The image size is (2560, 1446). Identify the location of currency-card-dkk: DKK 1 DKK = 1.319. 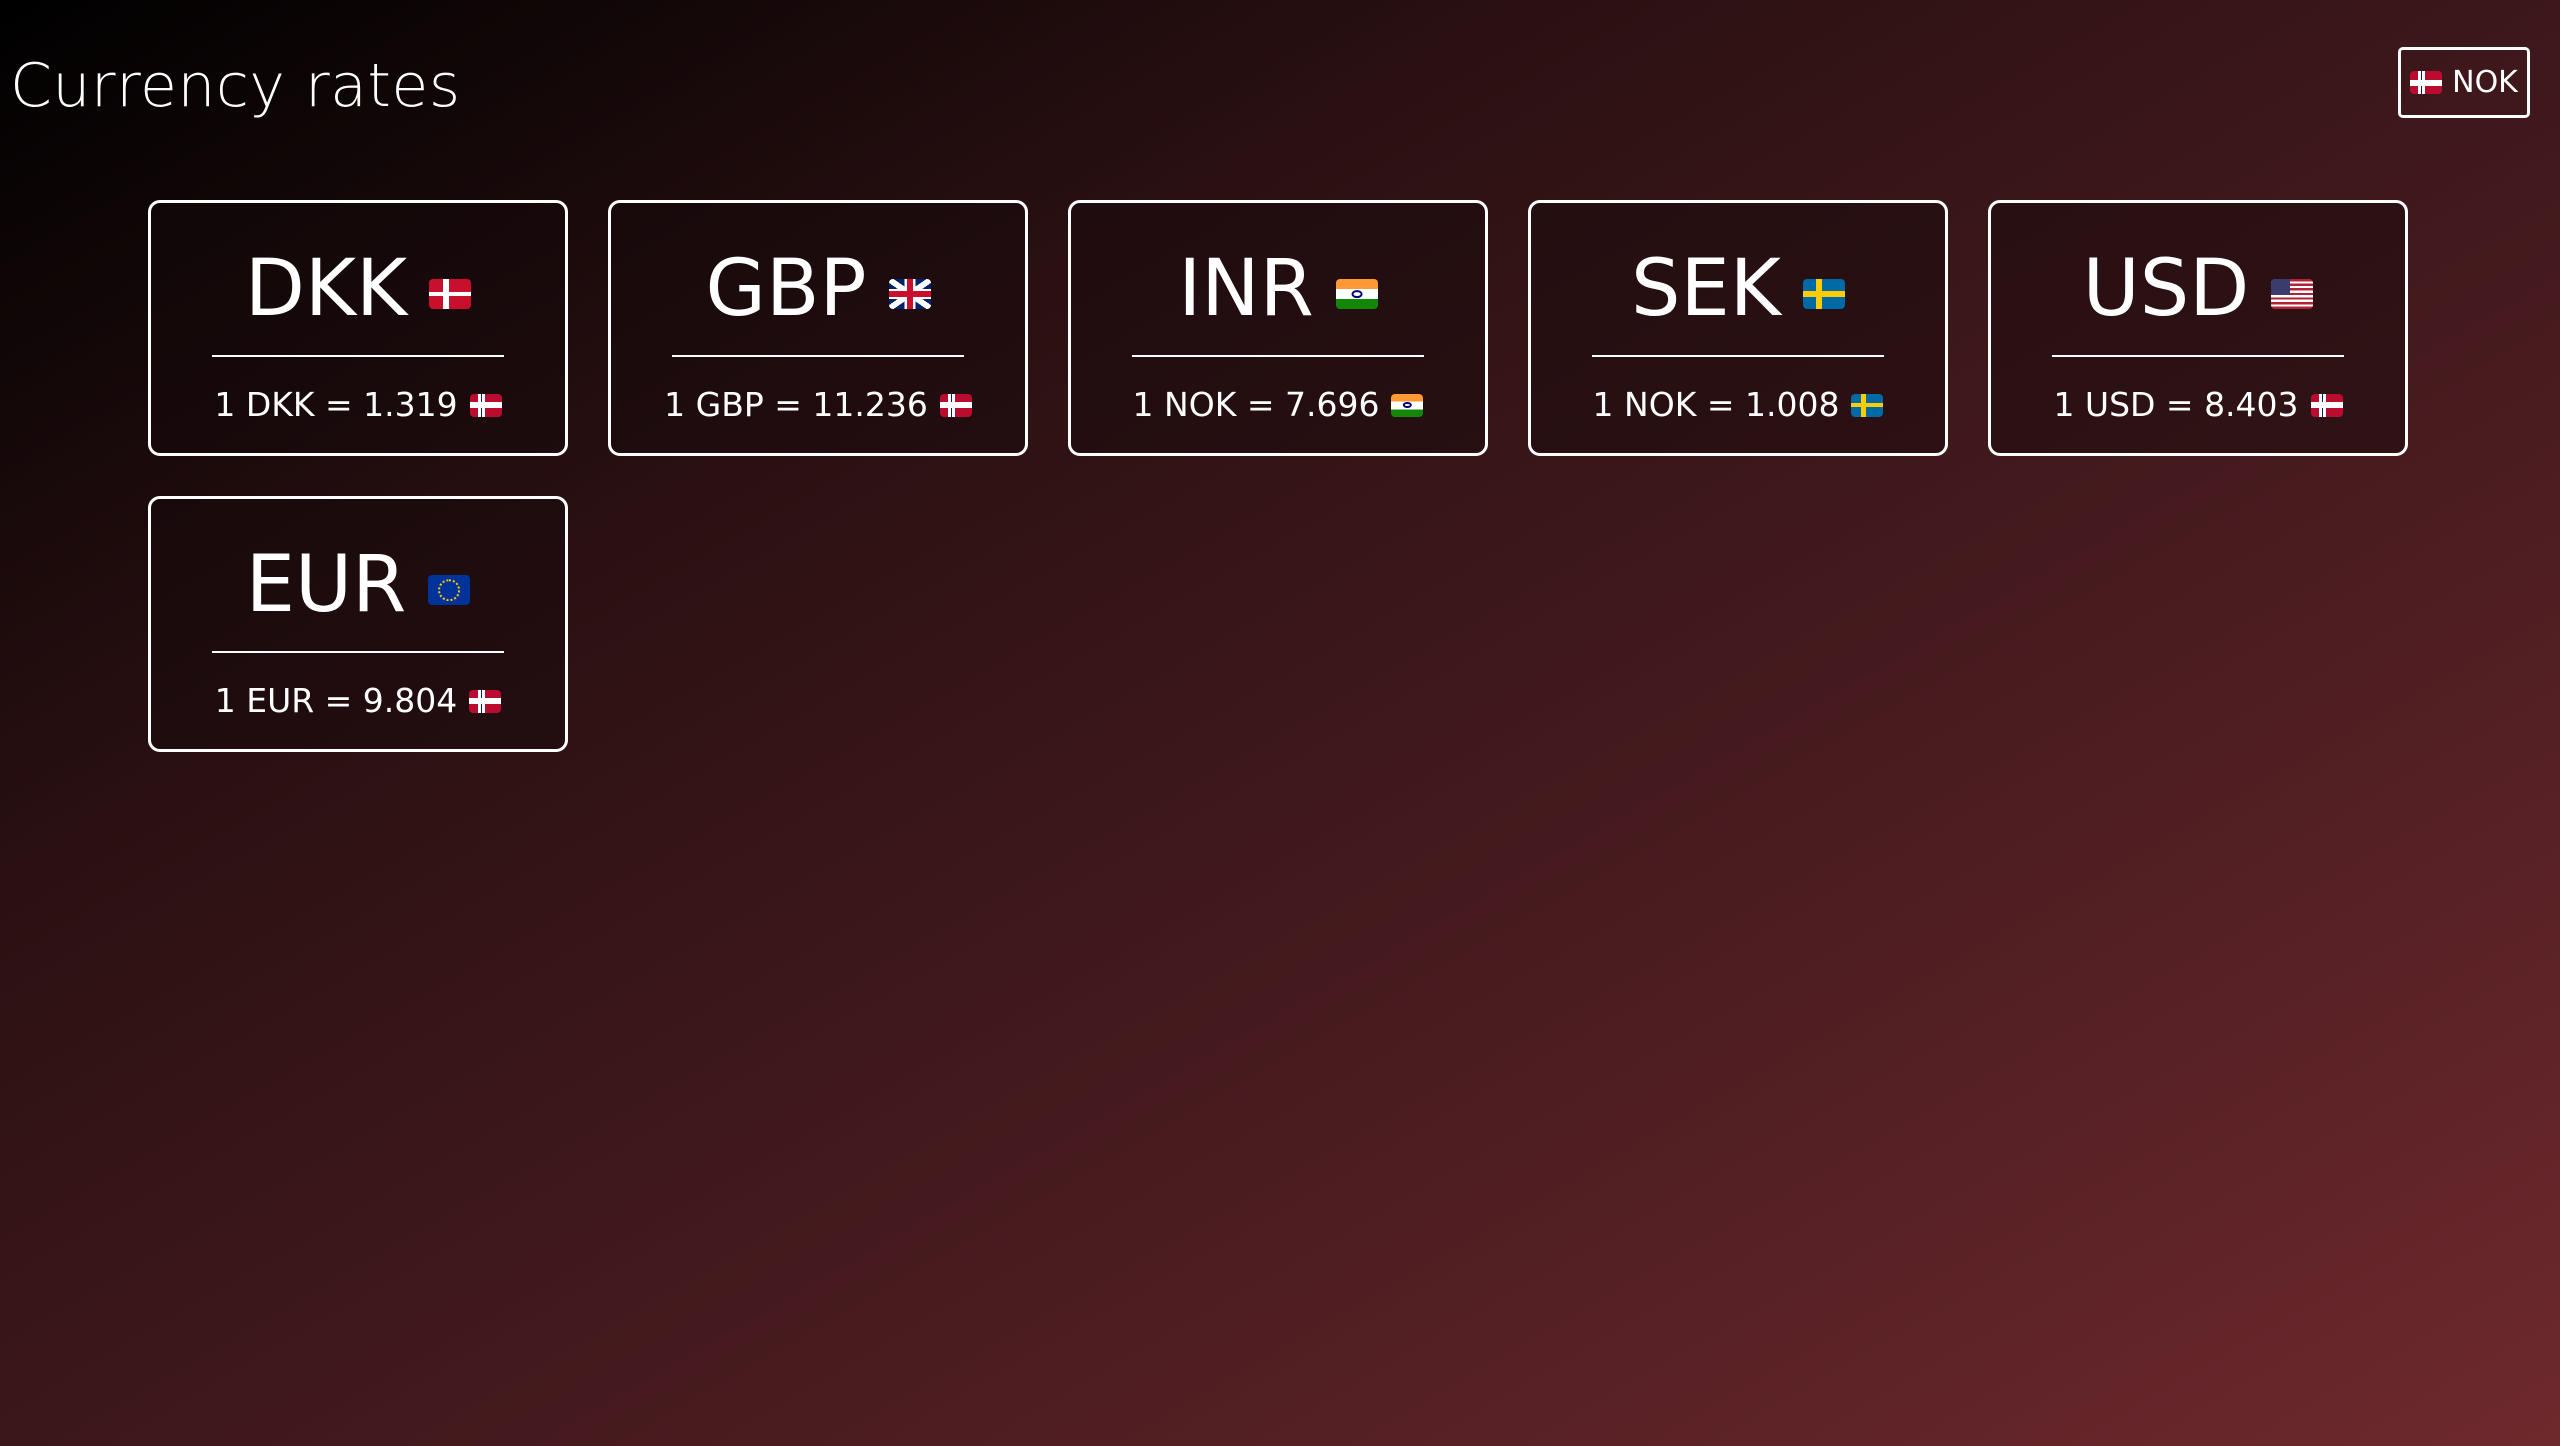
(358, 328).